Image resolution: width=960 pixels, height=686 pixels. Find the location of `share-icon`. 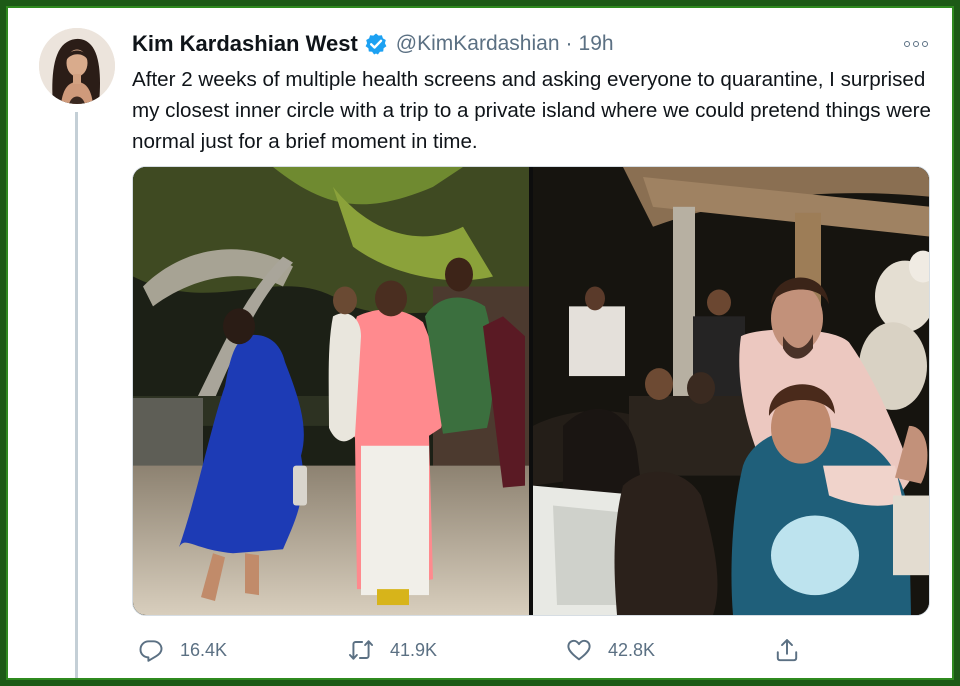

share-icon is located at coordinates (787, 650).